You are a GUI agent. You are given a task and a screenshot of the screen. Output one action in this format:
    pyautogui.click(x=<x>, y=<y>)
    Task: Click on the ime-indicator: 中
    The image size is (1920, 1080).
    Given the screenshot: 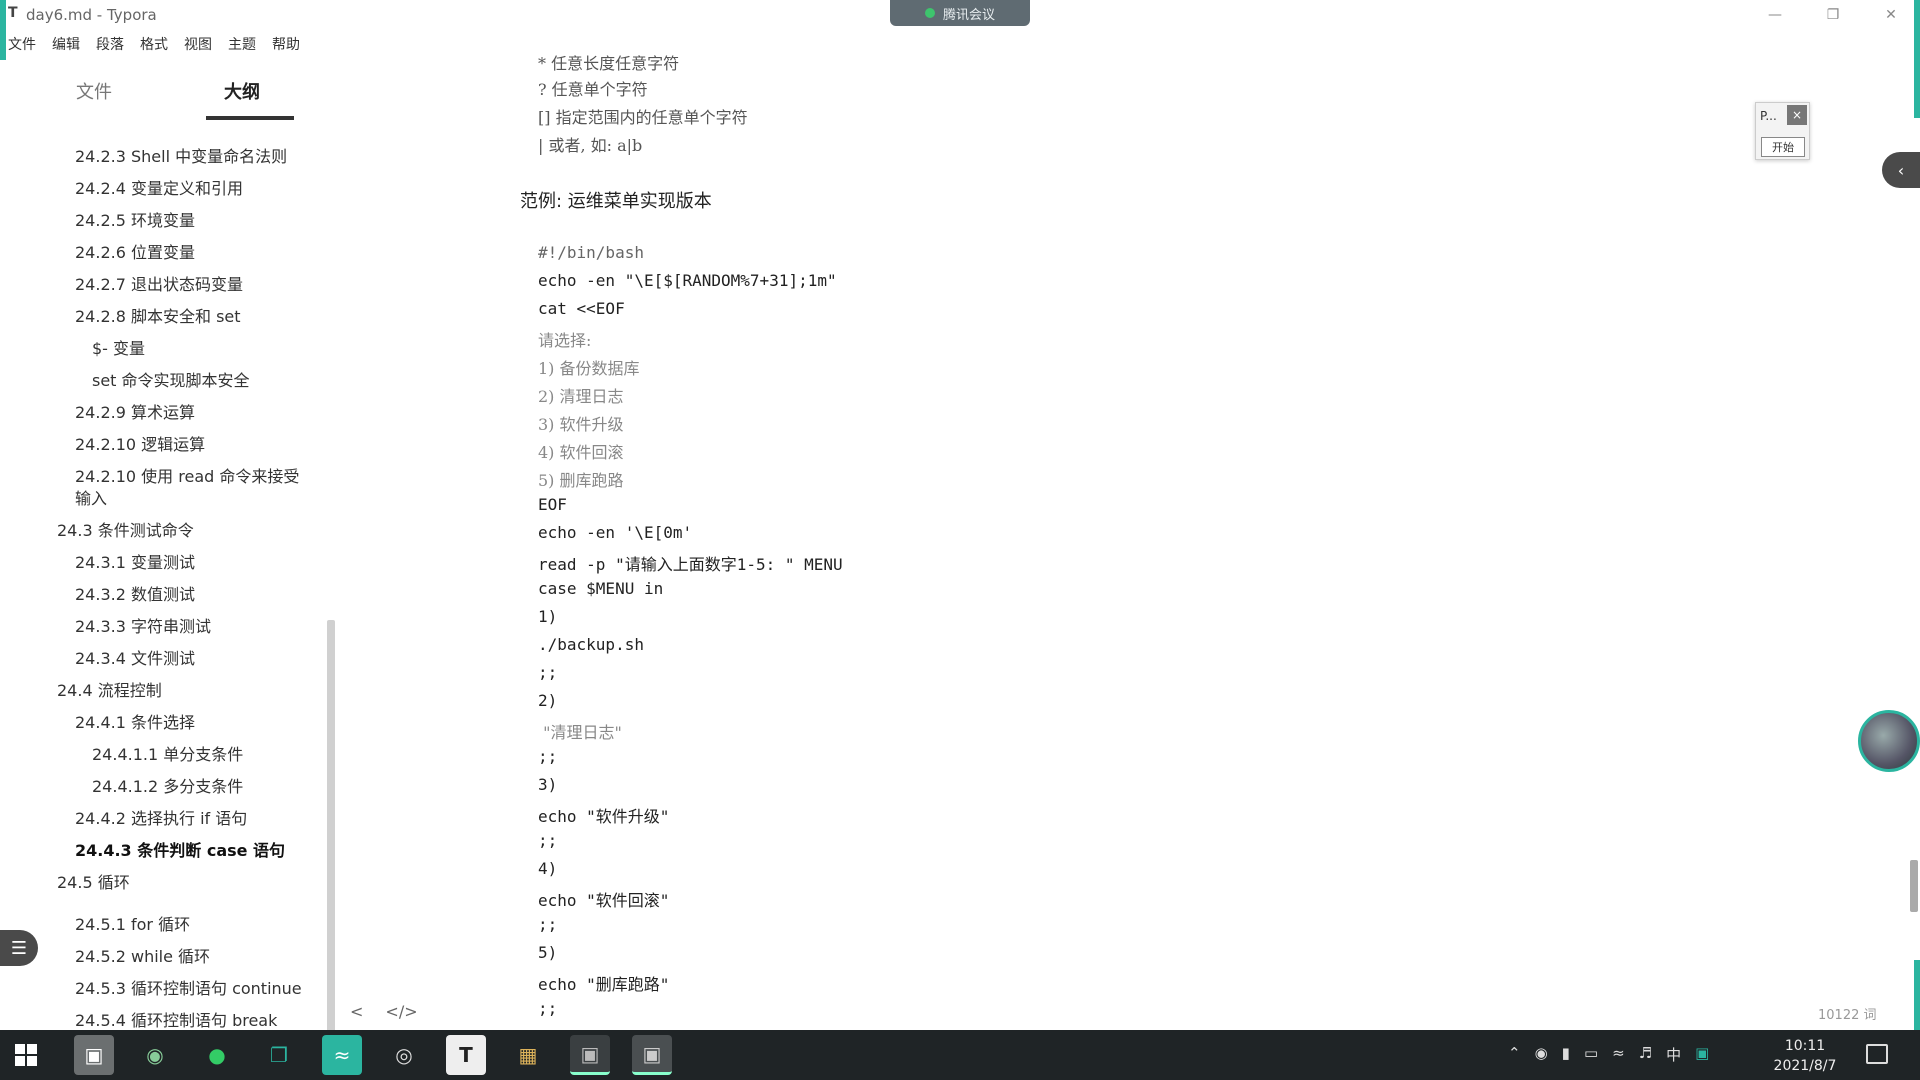 What is the action you would take?
    pyautogui.click(x=1673, y=1054)
    